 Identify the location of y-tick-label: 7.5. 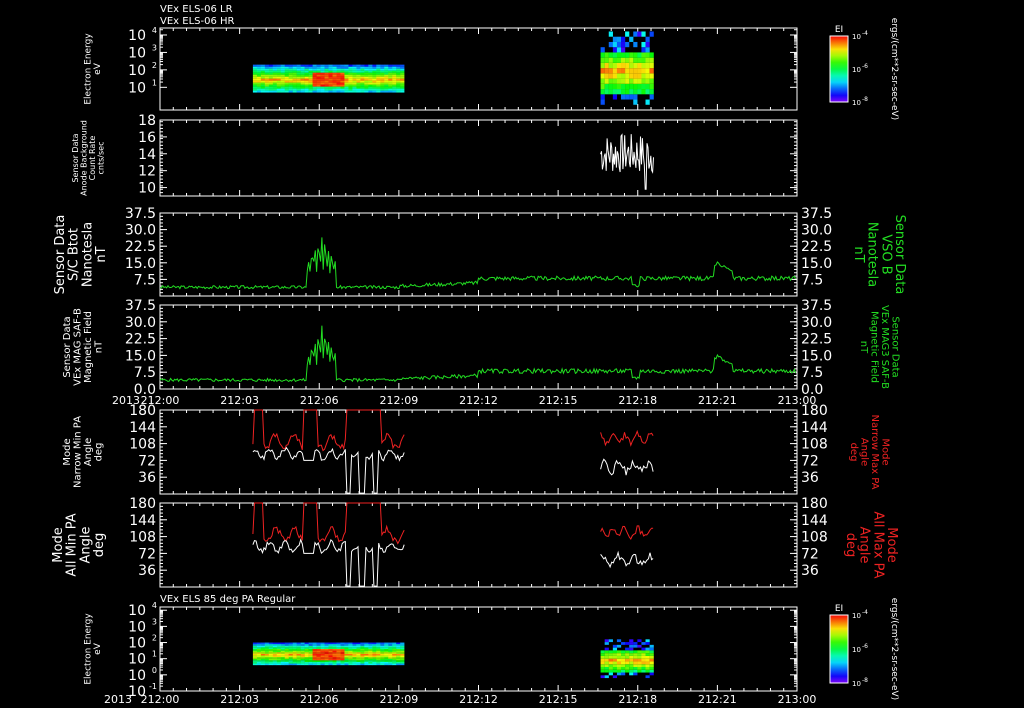
(145, 280).